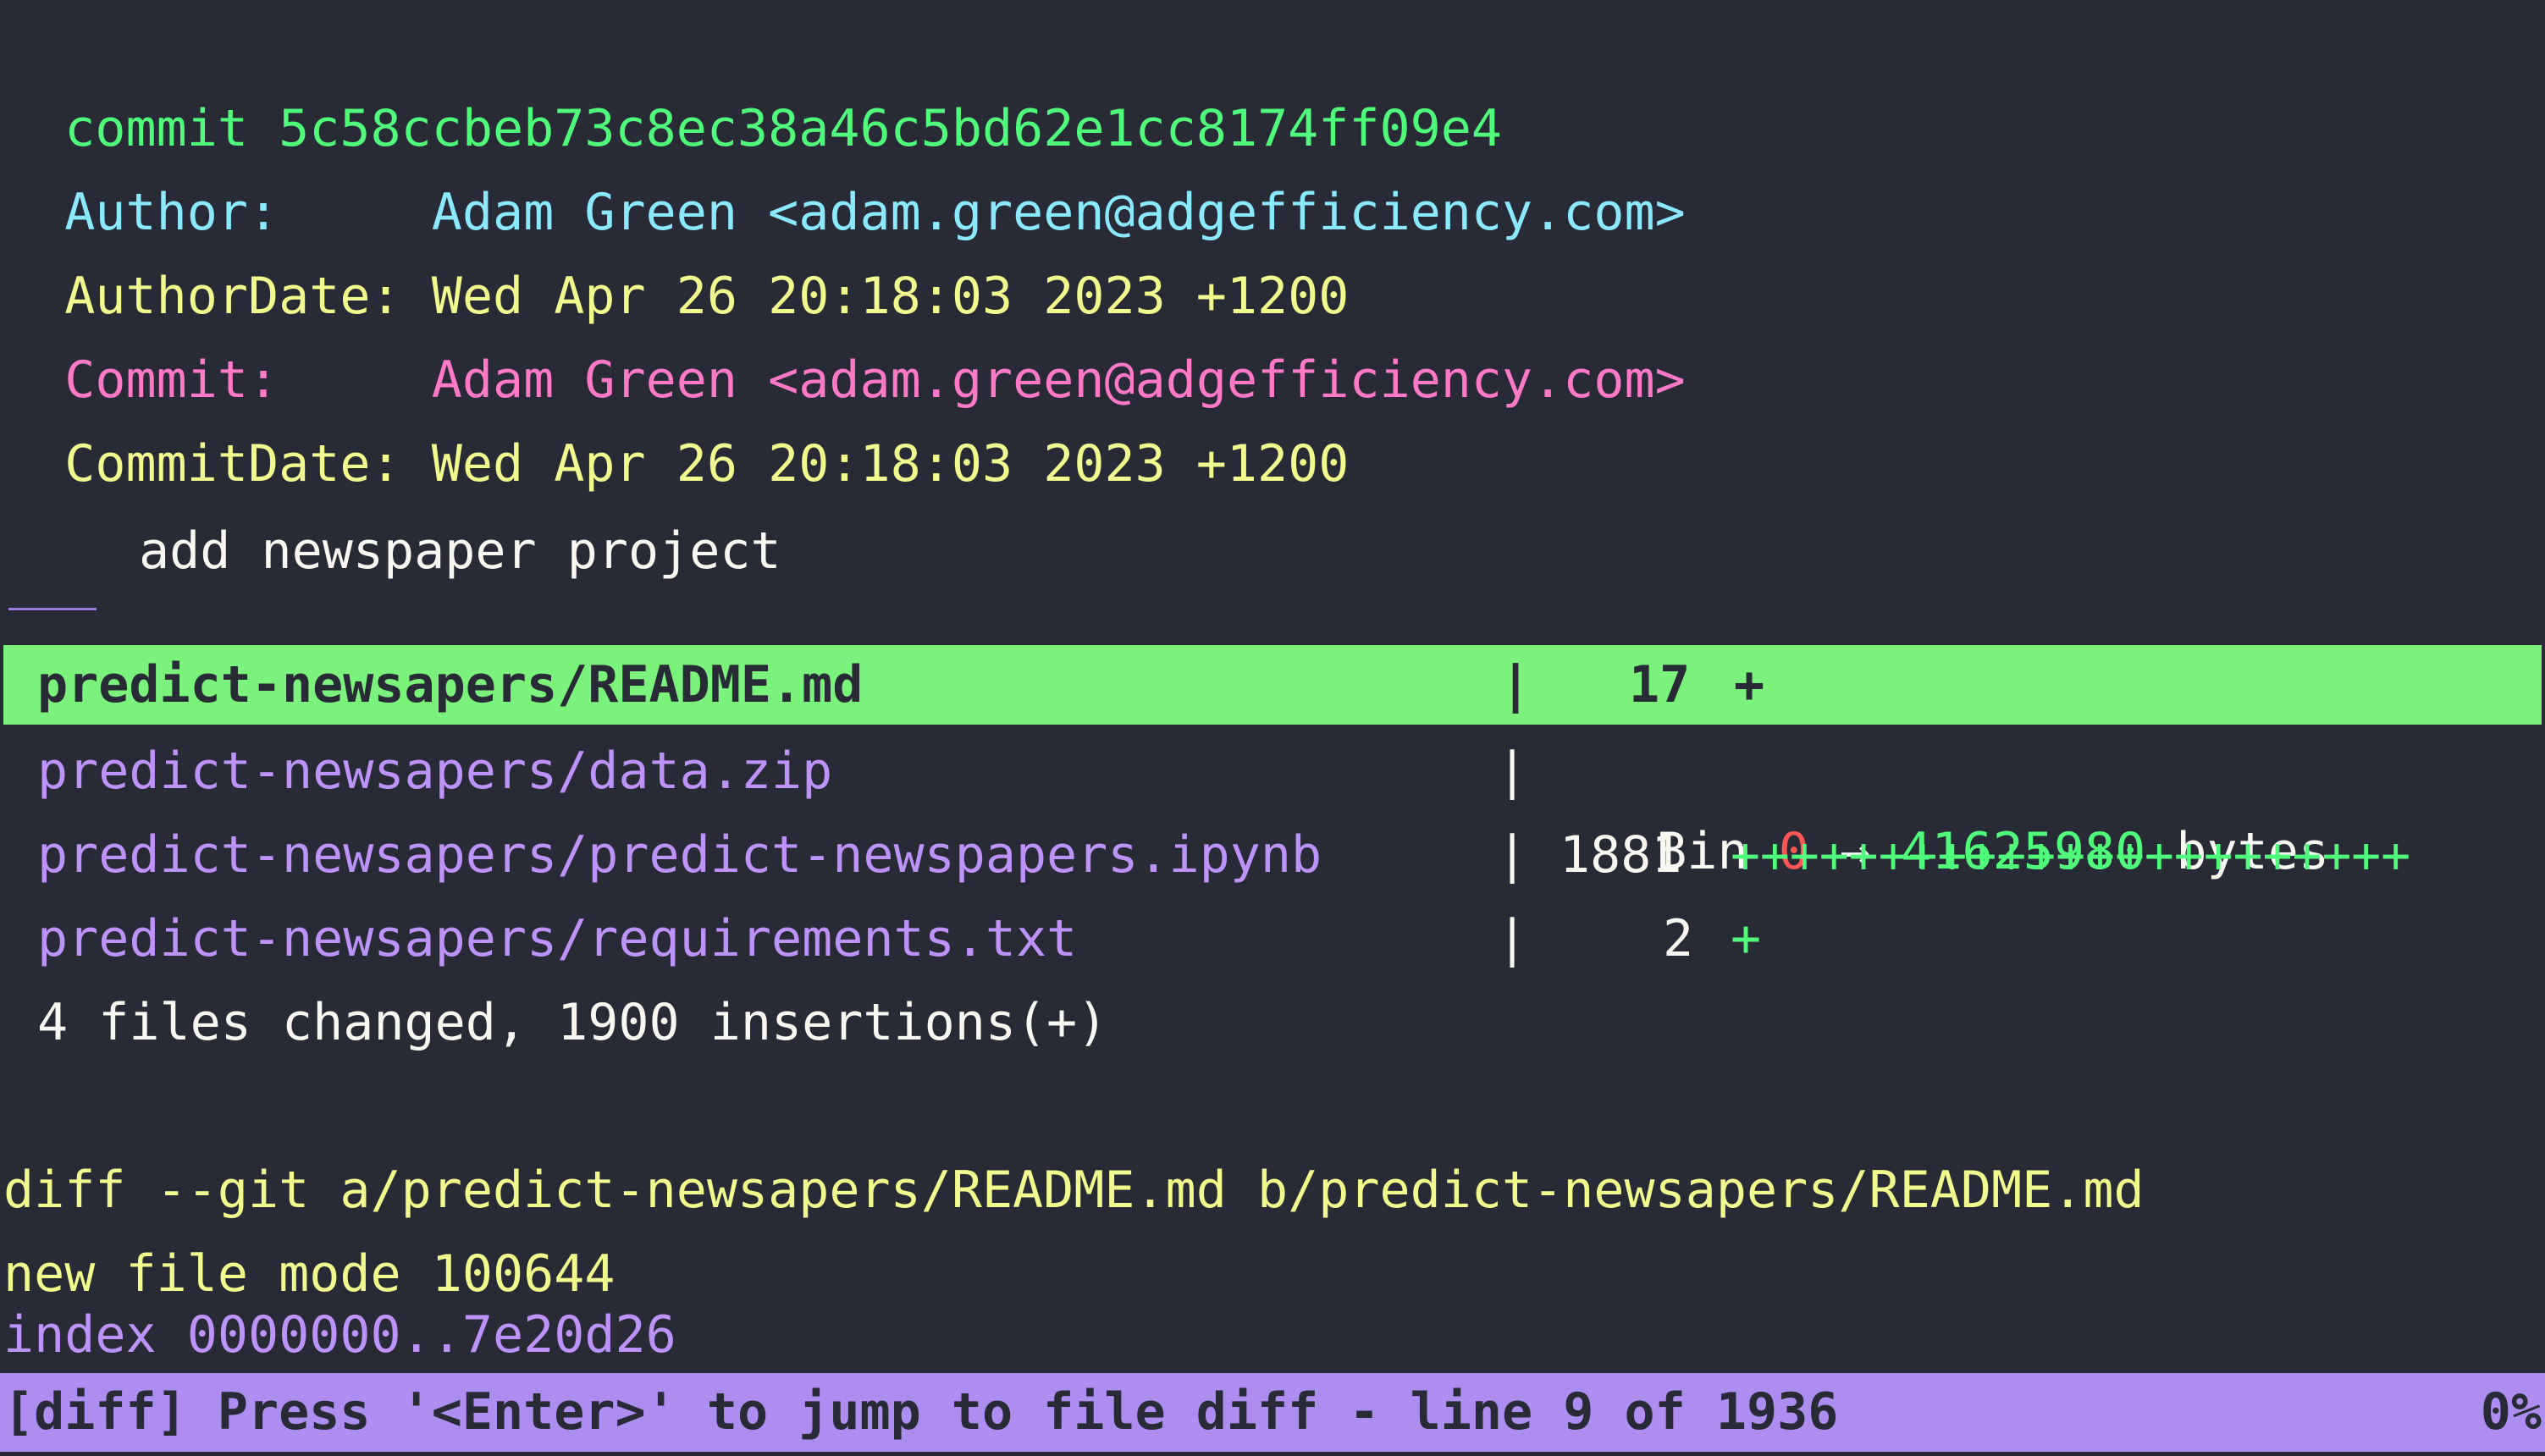 Image resolution: width=2545 pixels, height=1456 pixels. I want to click on change-count: 2, so click(1678, 939).